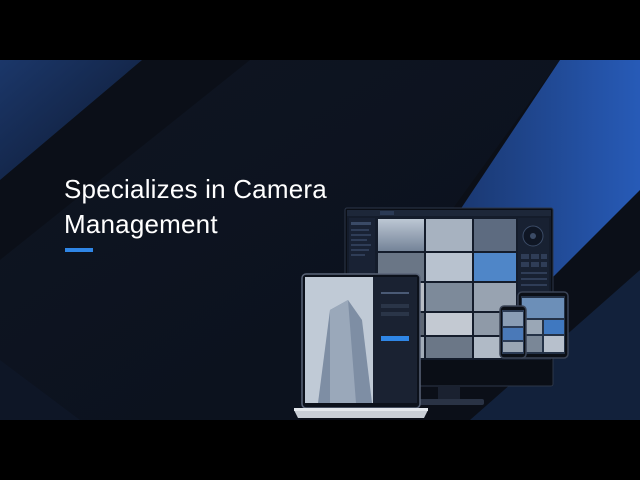  Describe the element at coordinates (395, 338) in the screenshot. I see `laptop-login-button` at that location.